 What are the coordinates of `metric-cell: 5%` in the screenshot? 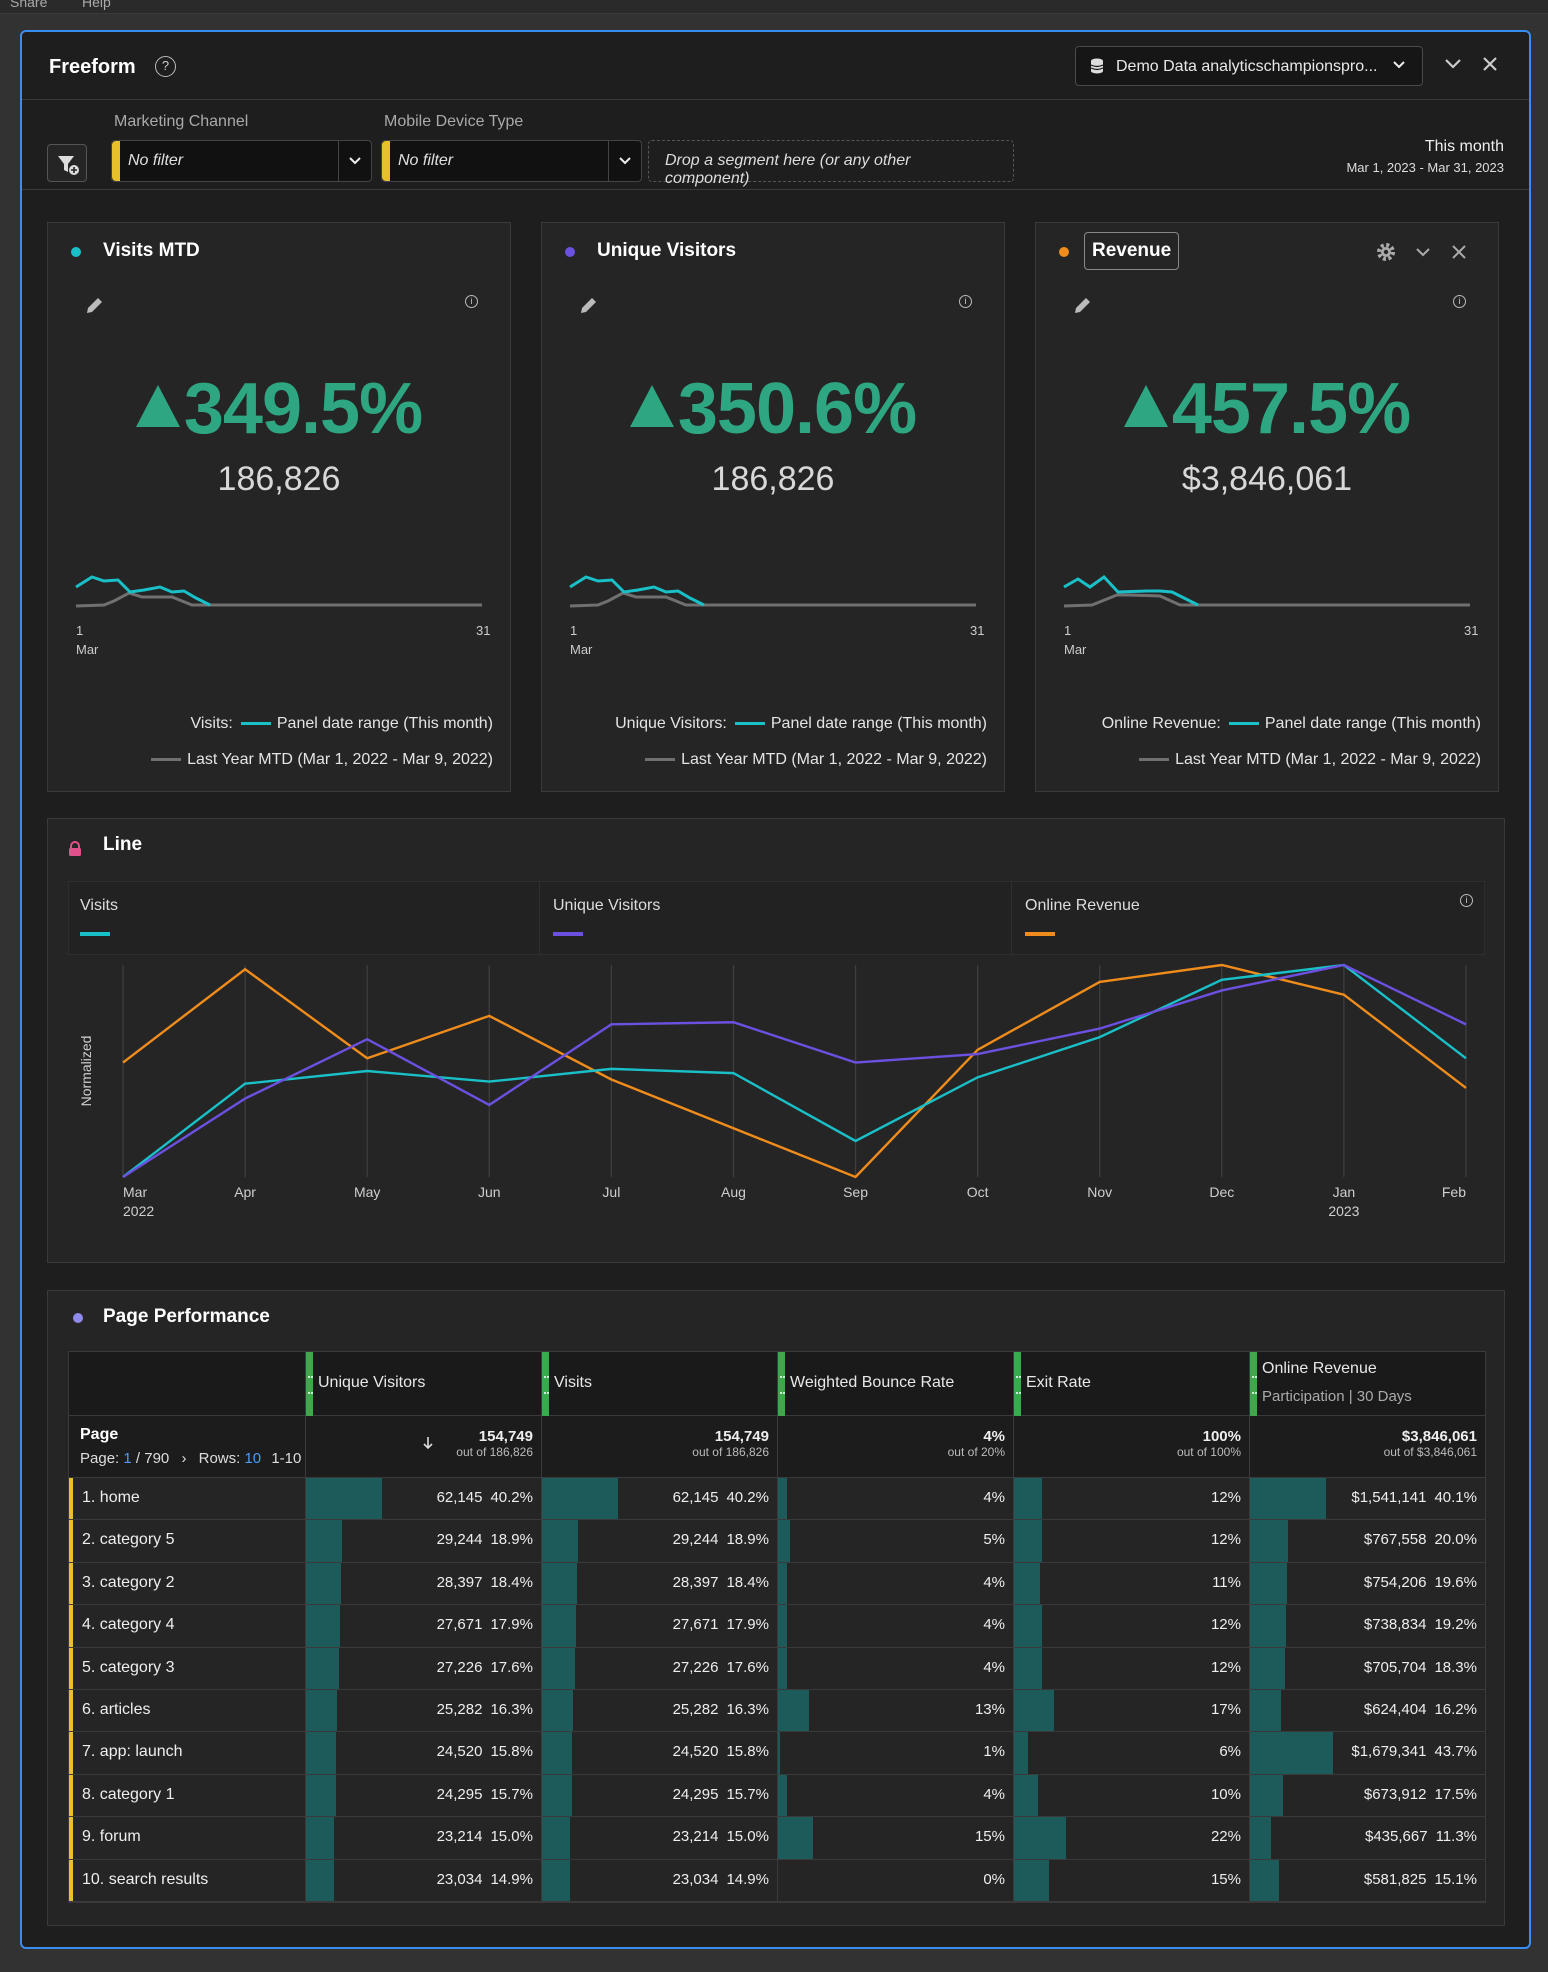 It's located at (895, 1541).